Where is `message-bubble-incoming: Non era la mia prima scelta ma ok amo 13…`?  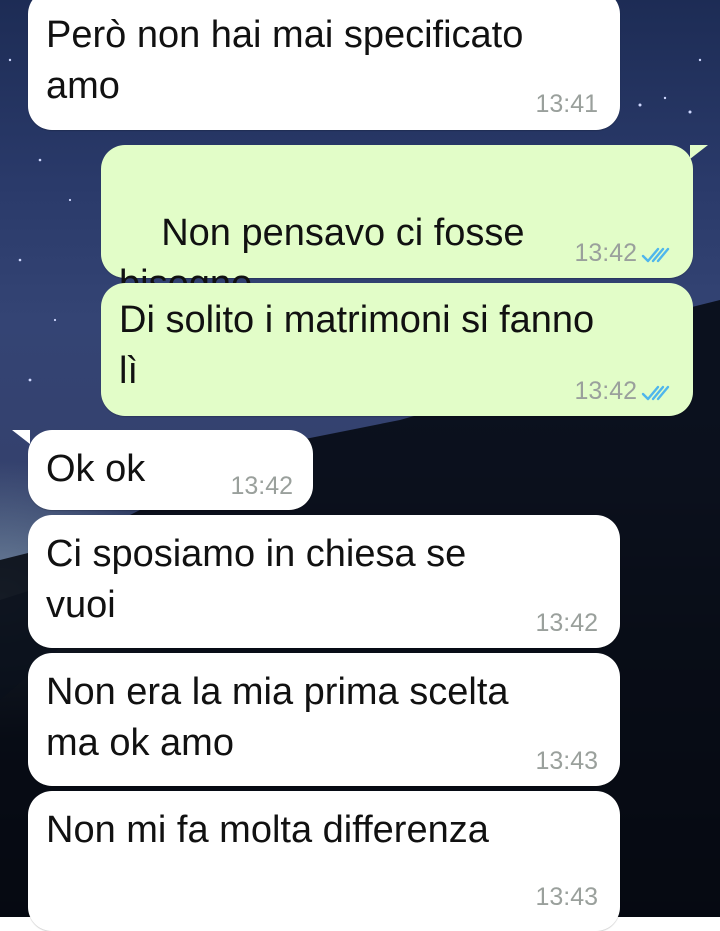
message-bubble-incoming: Non era la mia prima scelta ma ok amo 13… is located at coordinates (324, 719).